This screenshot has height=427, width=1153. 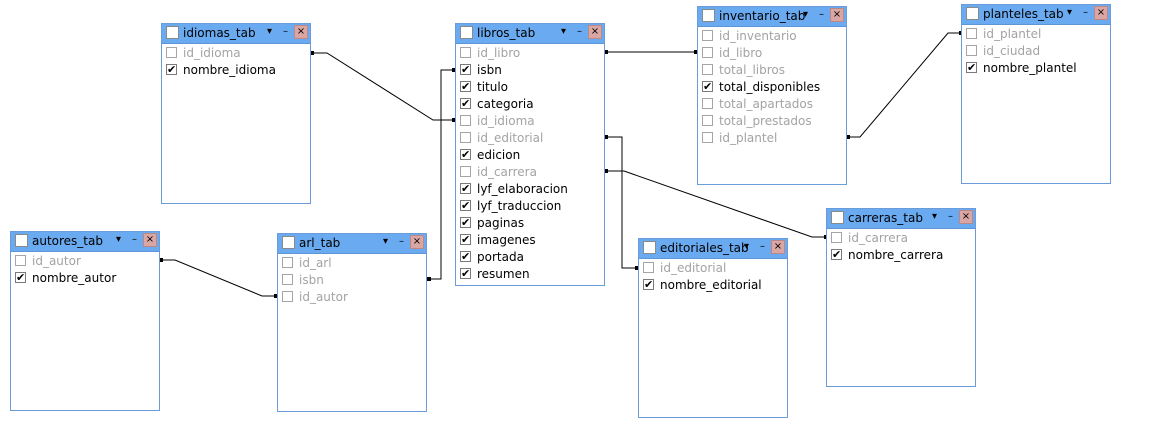 What do you see at coordinates (530, 87) in the screenshot?
I see `field-row: ✔ titulo` at bounding box center [530, 87].